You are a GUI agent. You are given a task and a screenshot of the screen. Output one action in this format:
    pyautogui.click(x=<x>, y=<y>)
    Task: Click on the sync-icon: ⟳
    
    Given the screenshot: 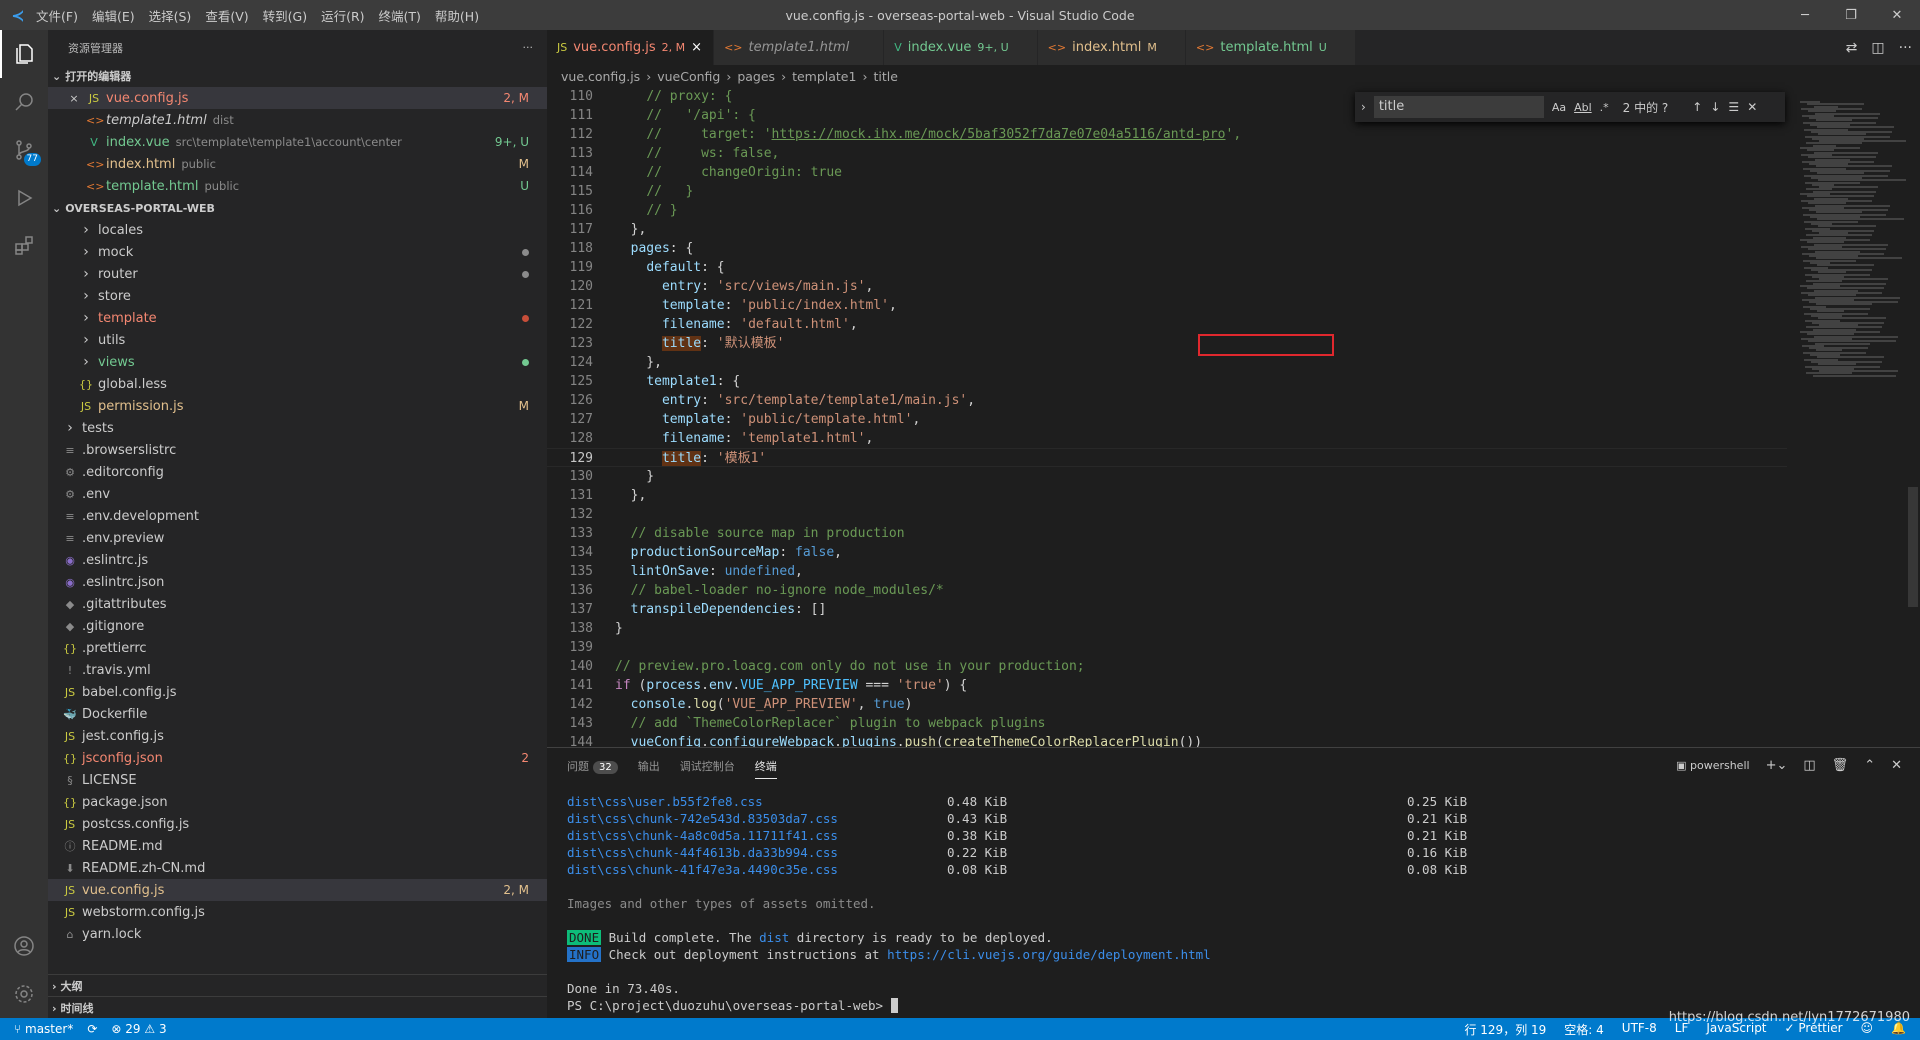 What is the action you would take?
    pyautogui.click(x=92, y=1029)
    